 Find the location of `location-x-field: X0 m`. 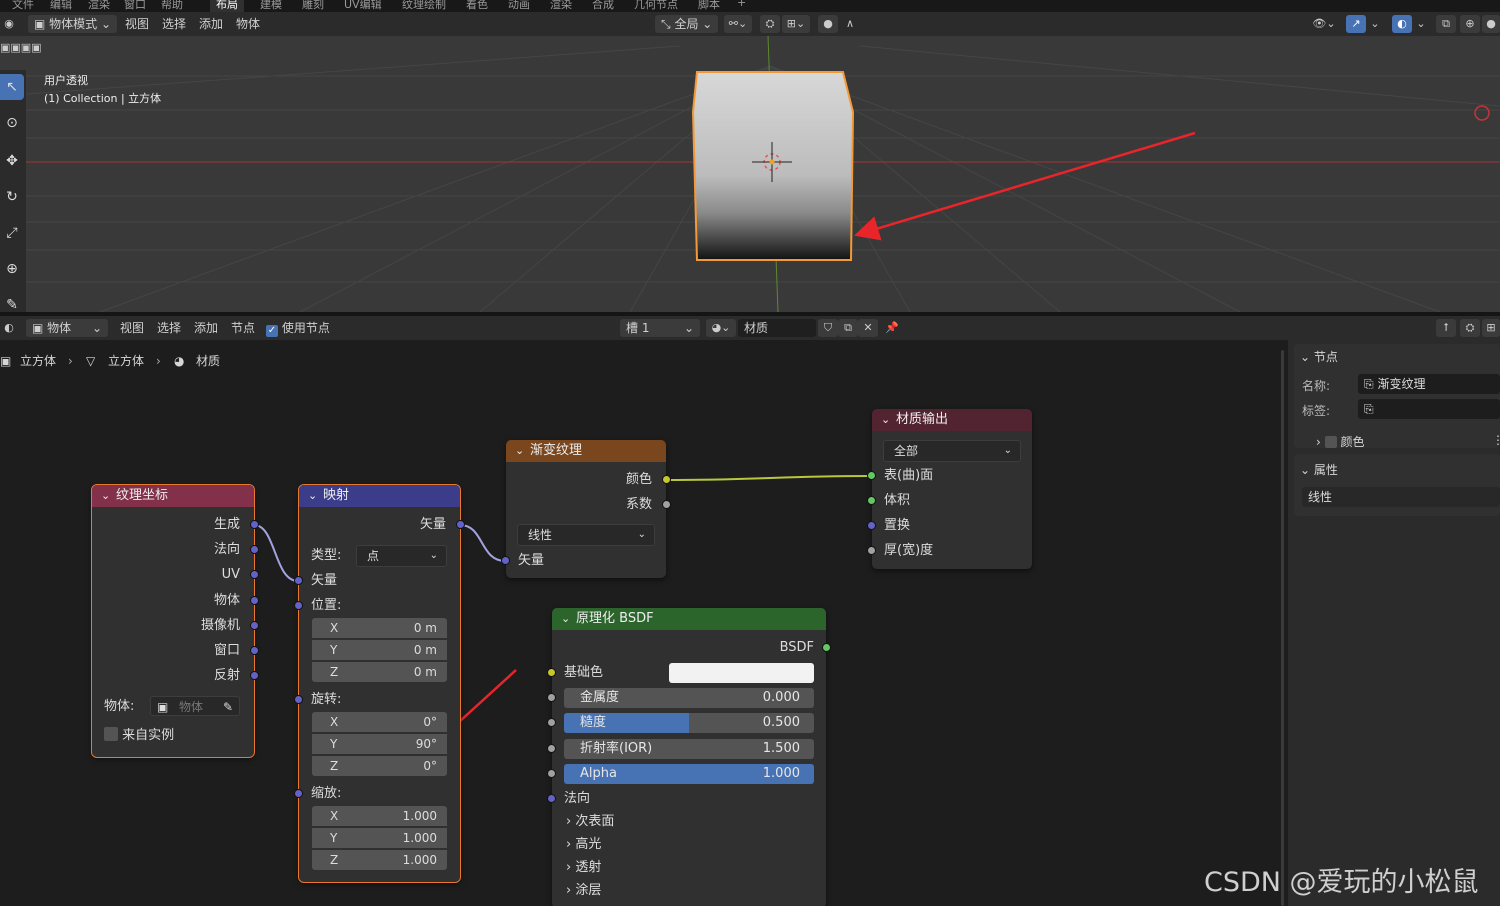

location-x-field: X0 m is located at coordinates (379, 628).